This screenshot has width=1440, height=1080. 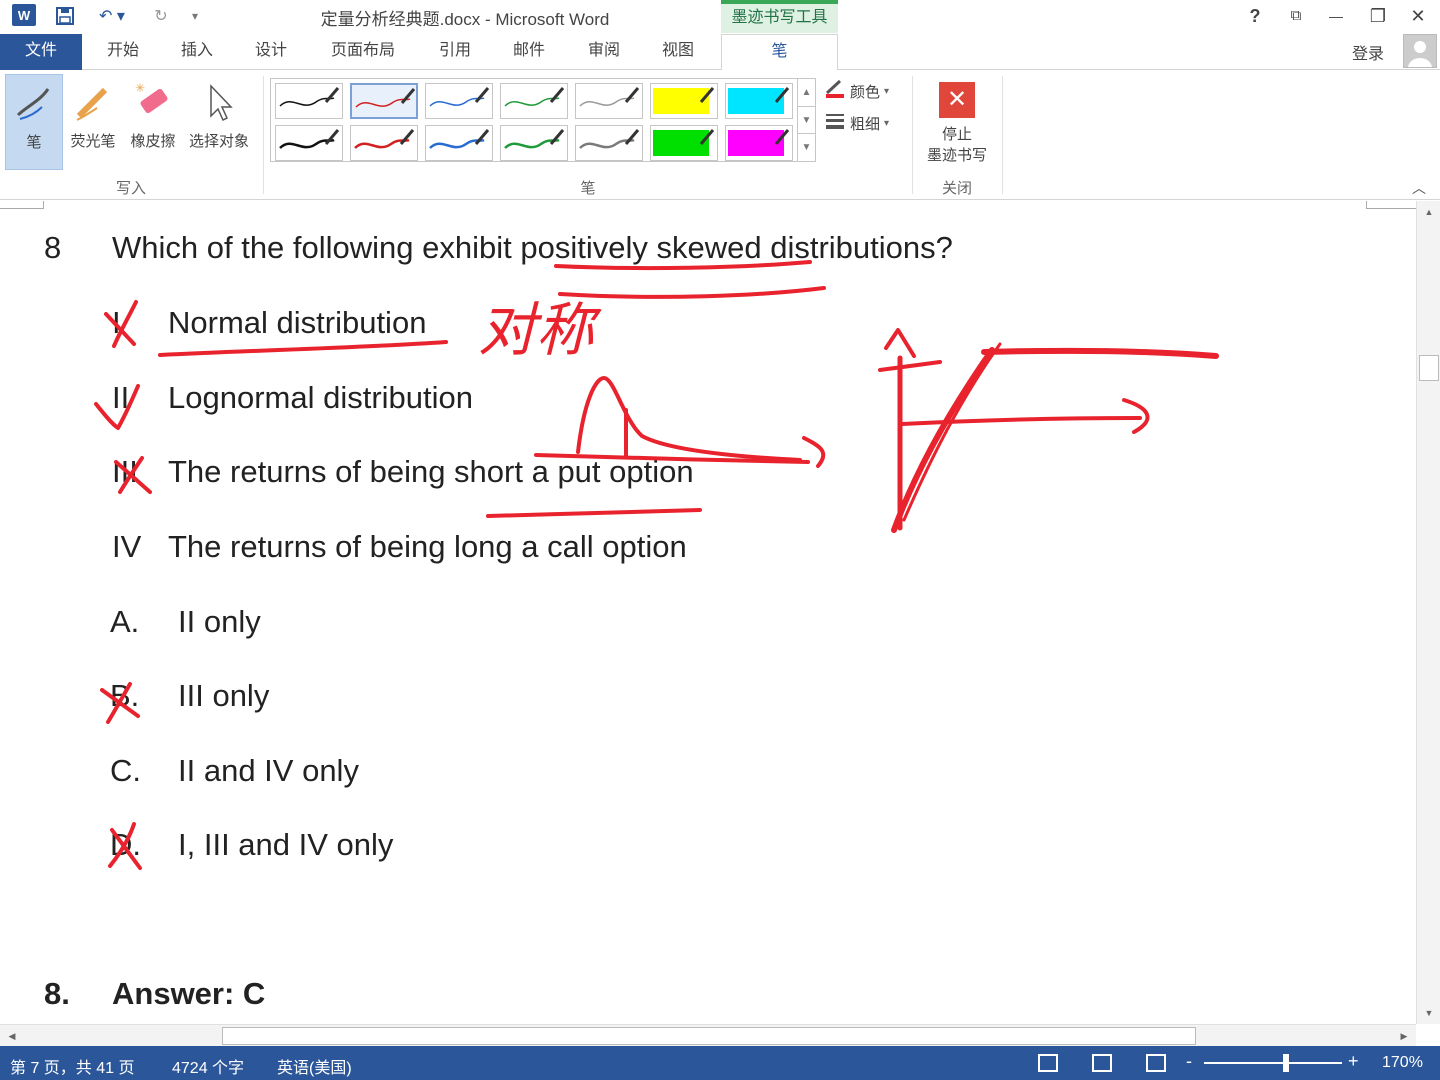 I want to click on eraser-button-label: 橡皮擦, so click(x=153, y=141).